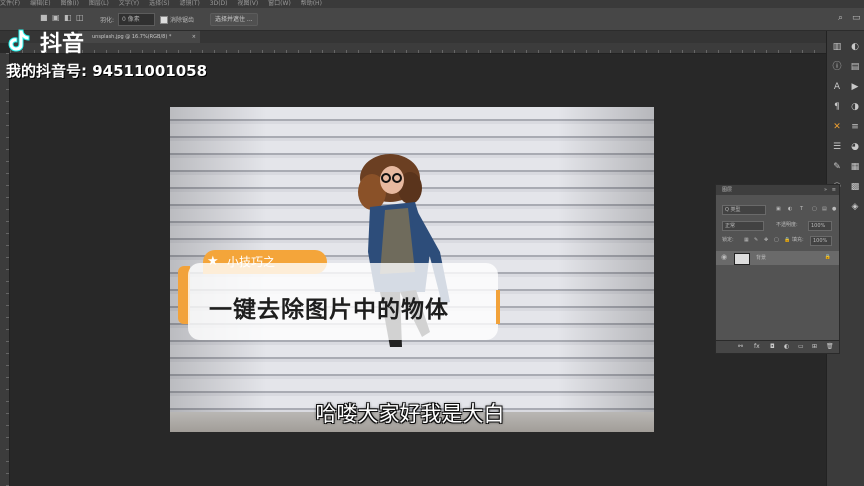  I want to click on document-tab: unsplash.jpg @ 16.7%(RGB/8) * ×, so click(139, 37).